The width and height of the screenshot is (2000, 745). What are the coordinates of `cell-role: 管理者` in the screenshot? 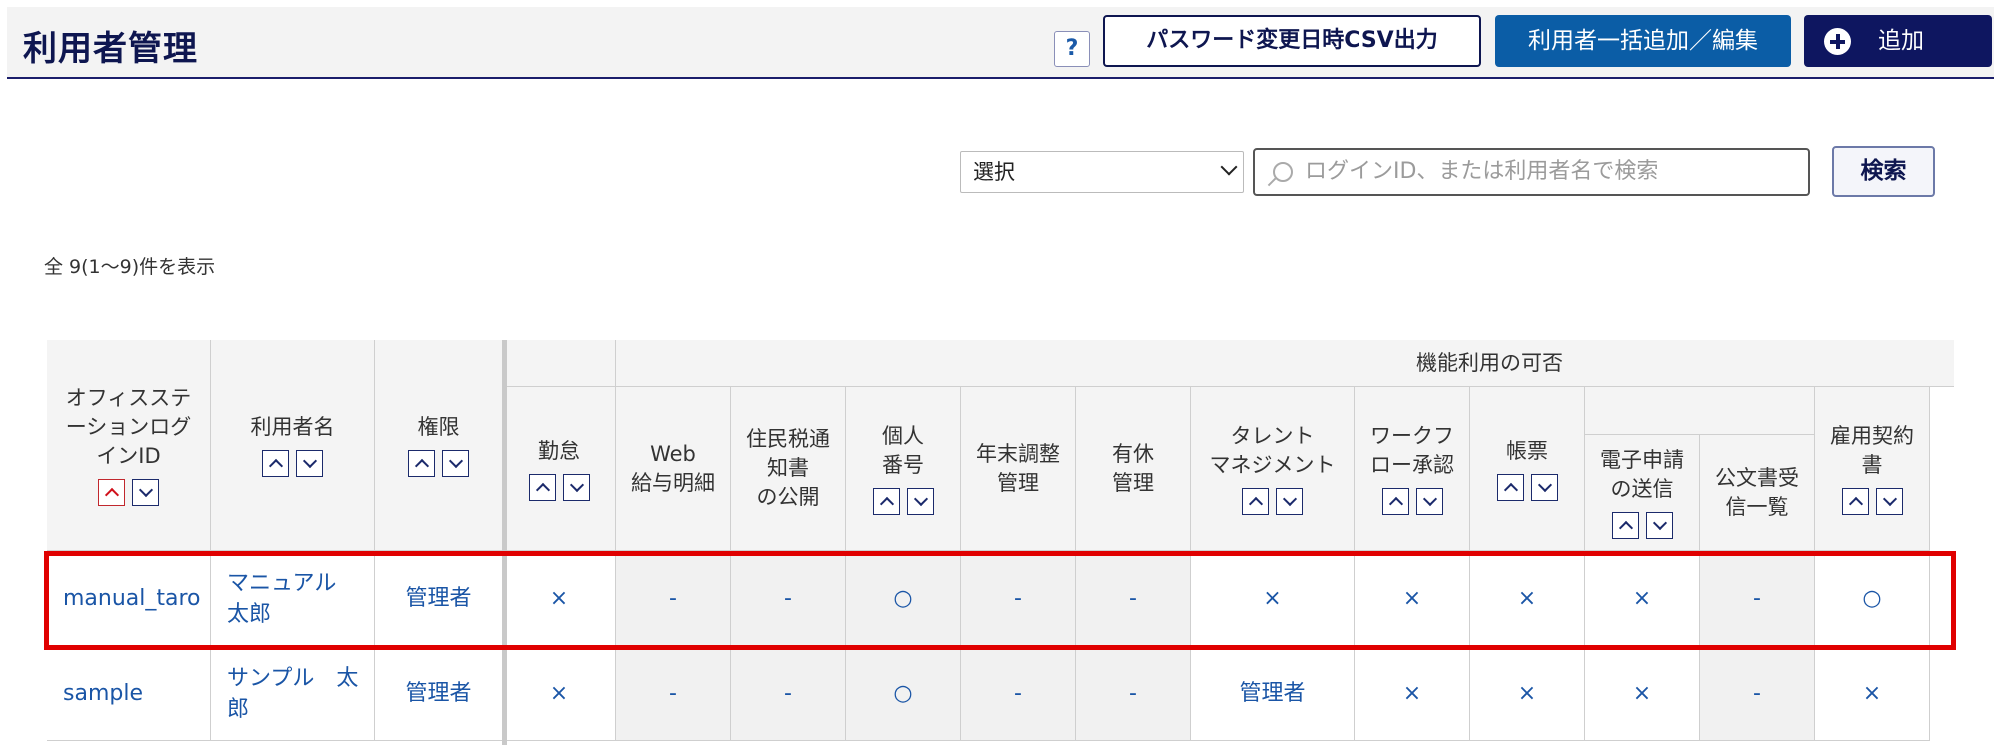 It's located at (439, 694).